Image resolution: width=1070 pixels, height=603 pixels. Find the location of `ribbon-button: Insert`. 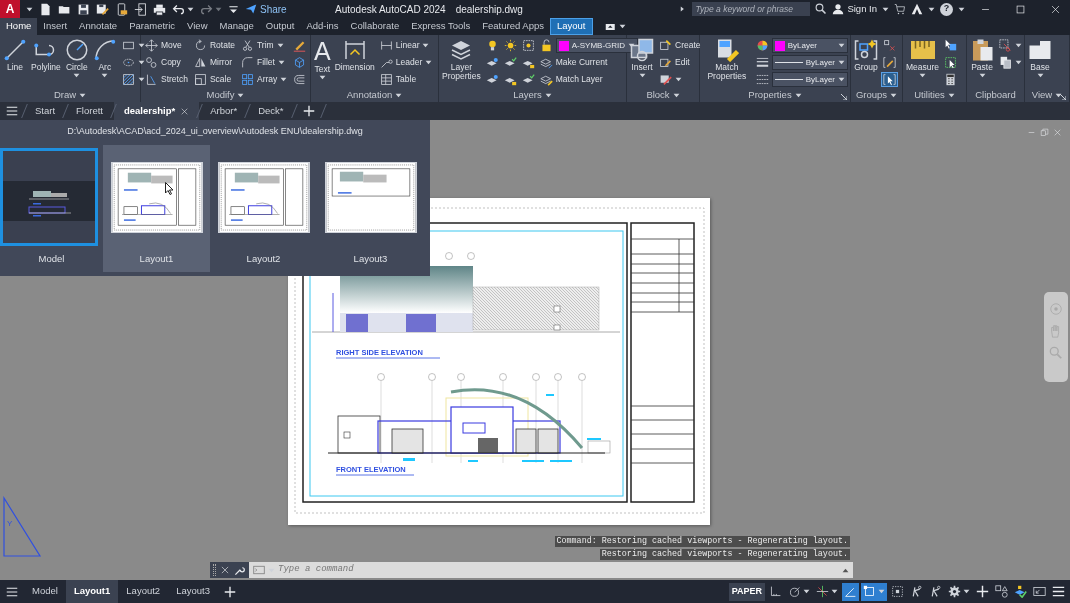

ribbon-button: Insert is located at coordinates (642, 58).